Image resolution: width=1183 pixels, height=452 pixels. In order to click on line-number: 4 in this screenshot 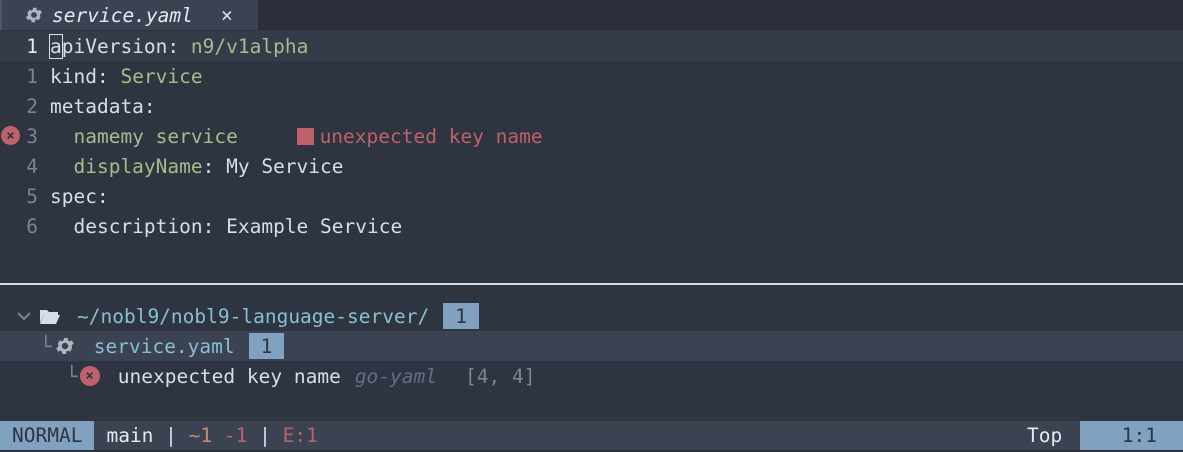, I will do `click(32, 166)`.